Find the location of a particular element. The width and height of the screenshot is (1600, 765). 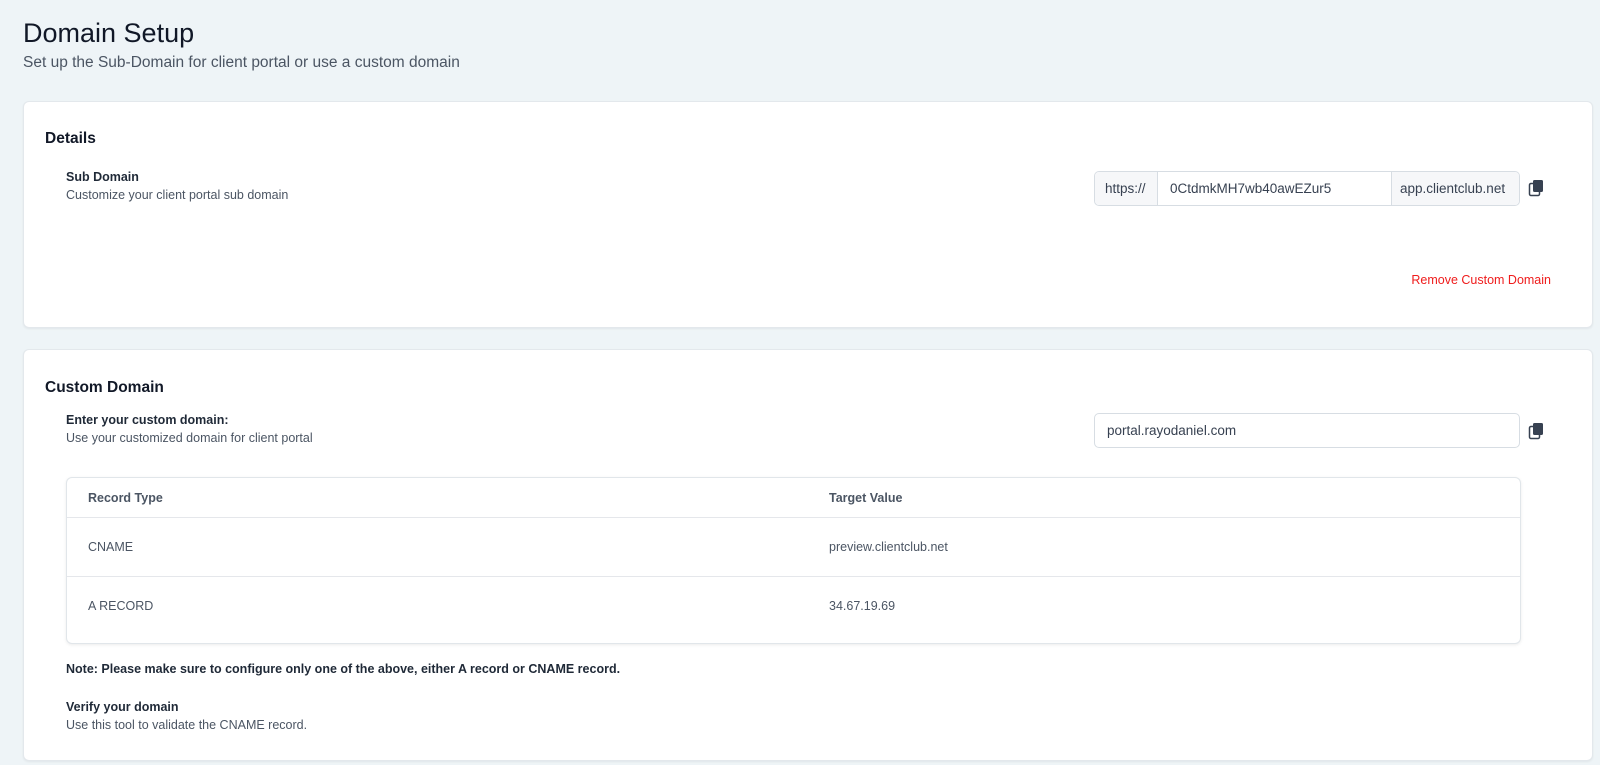

target-value-cell: 34.67.19.69 is located at coordinates (862, 606).